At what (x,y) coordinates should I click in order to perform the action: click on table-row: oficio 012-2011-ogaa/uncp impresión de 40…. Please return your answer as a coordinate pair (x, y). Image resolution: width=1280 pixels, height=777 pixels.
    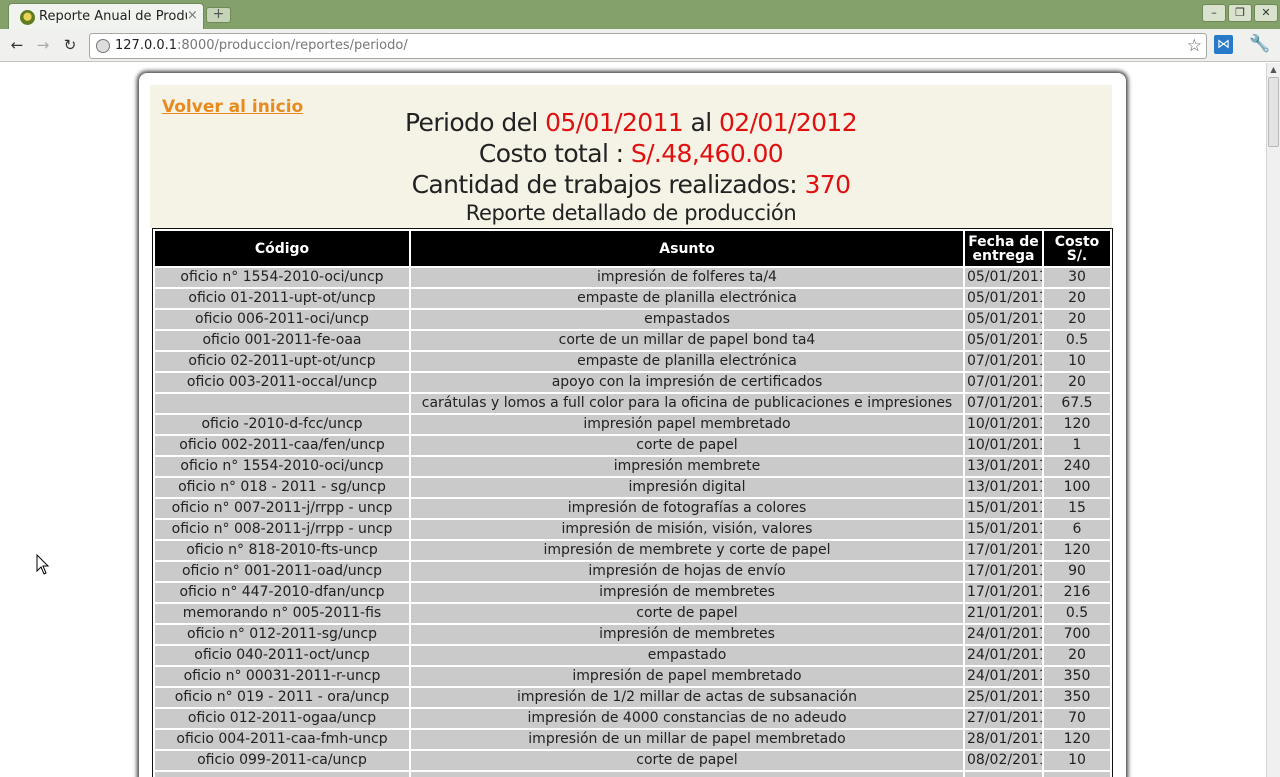
    Looking at the image, I should click on (632, 718).